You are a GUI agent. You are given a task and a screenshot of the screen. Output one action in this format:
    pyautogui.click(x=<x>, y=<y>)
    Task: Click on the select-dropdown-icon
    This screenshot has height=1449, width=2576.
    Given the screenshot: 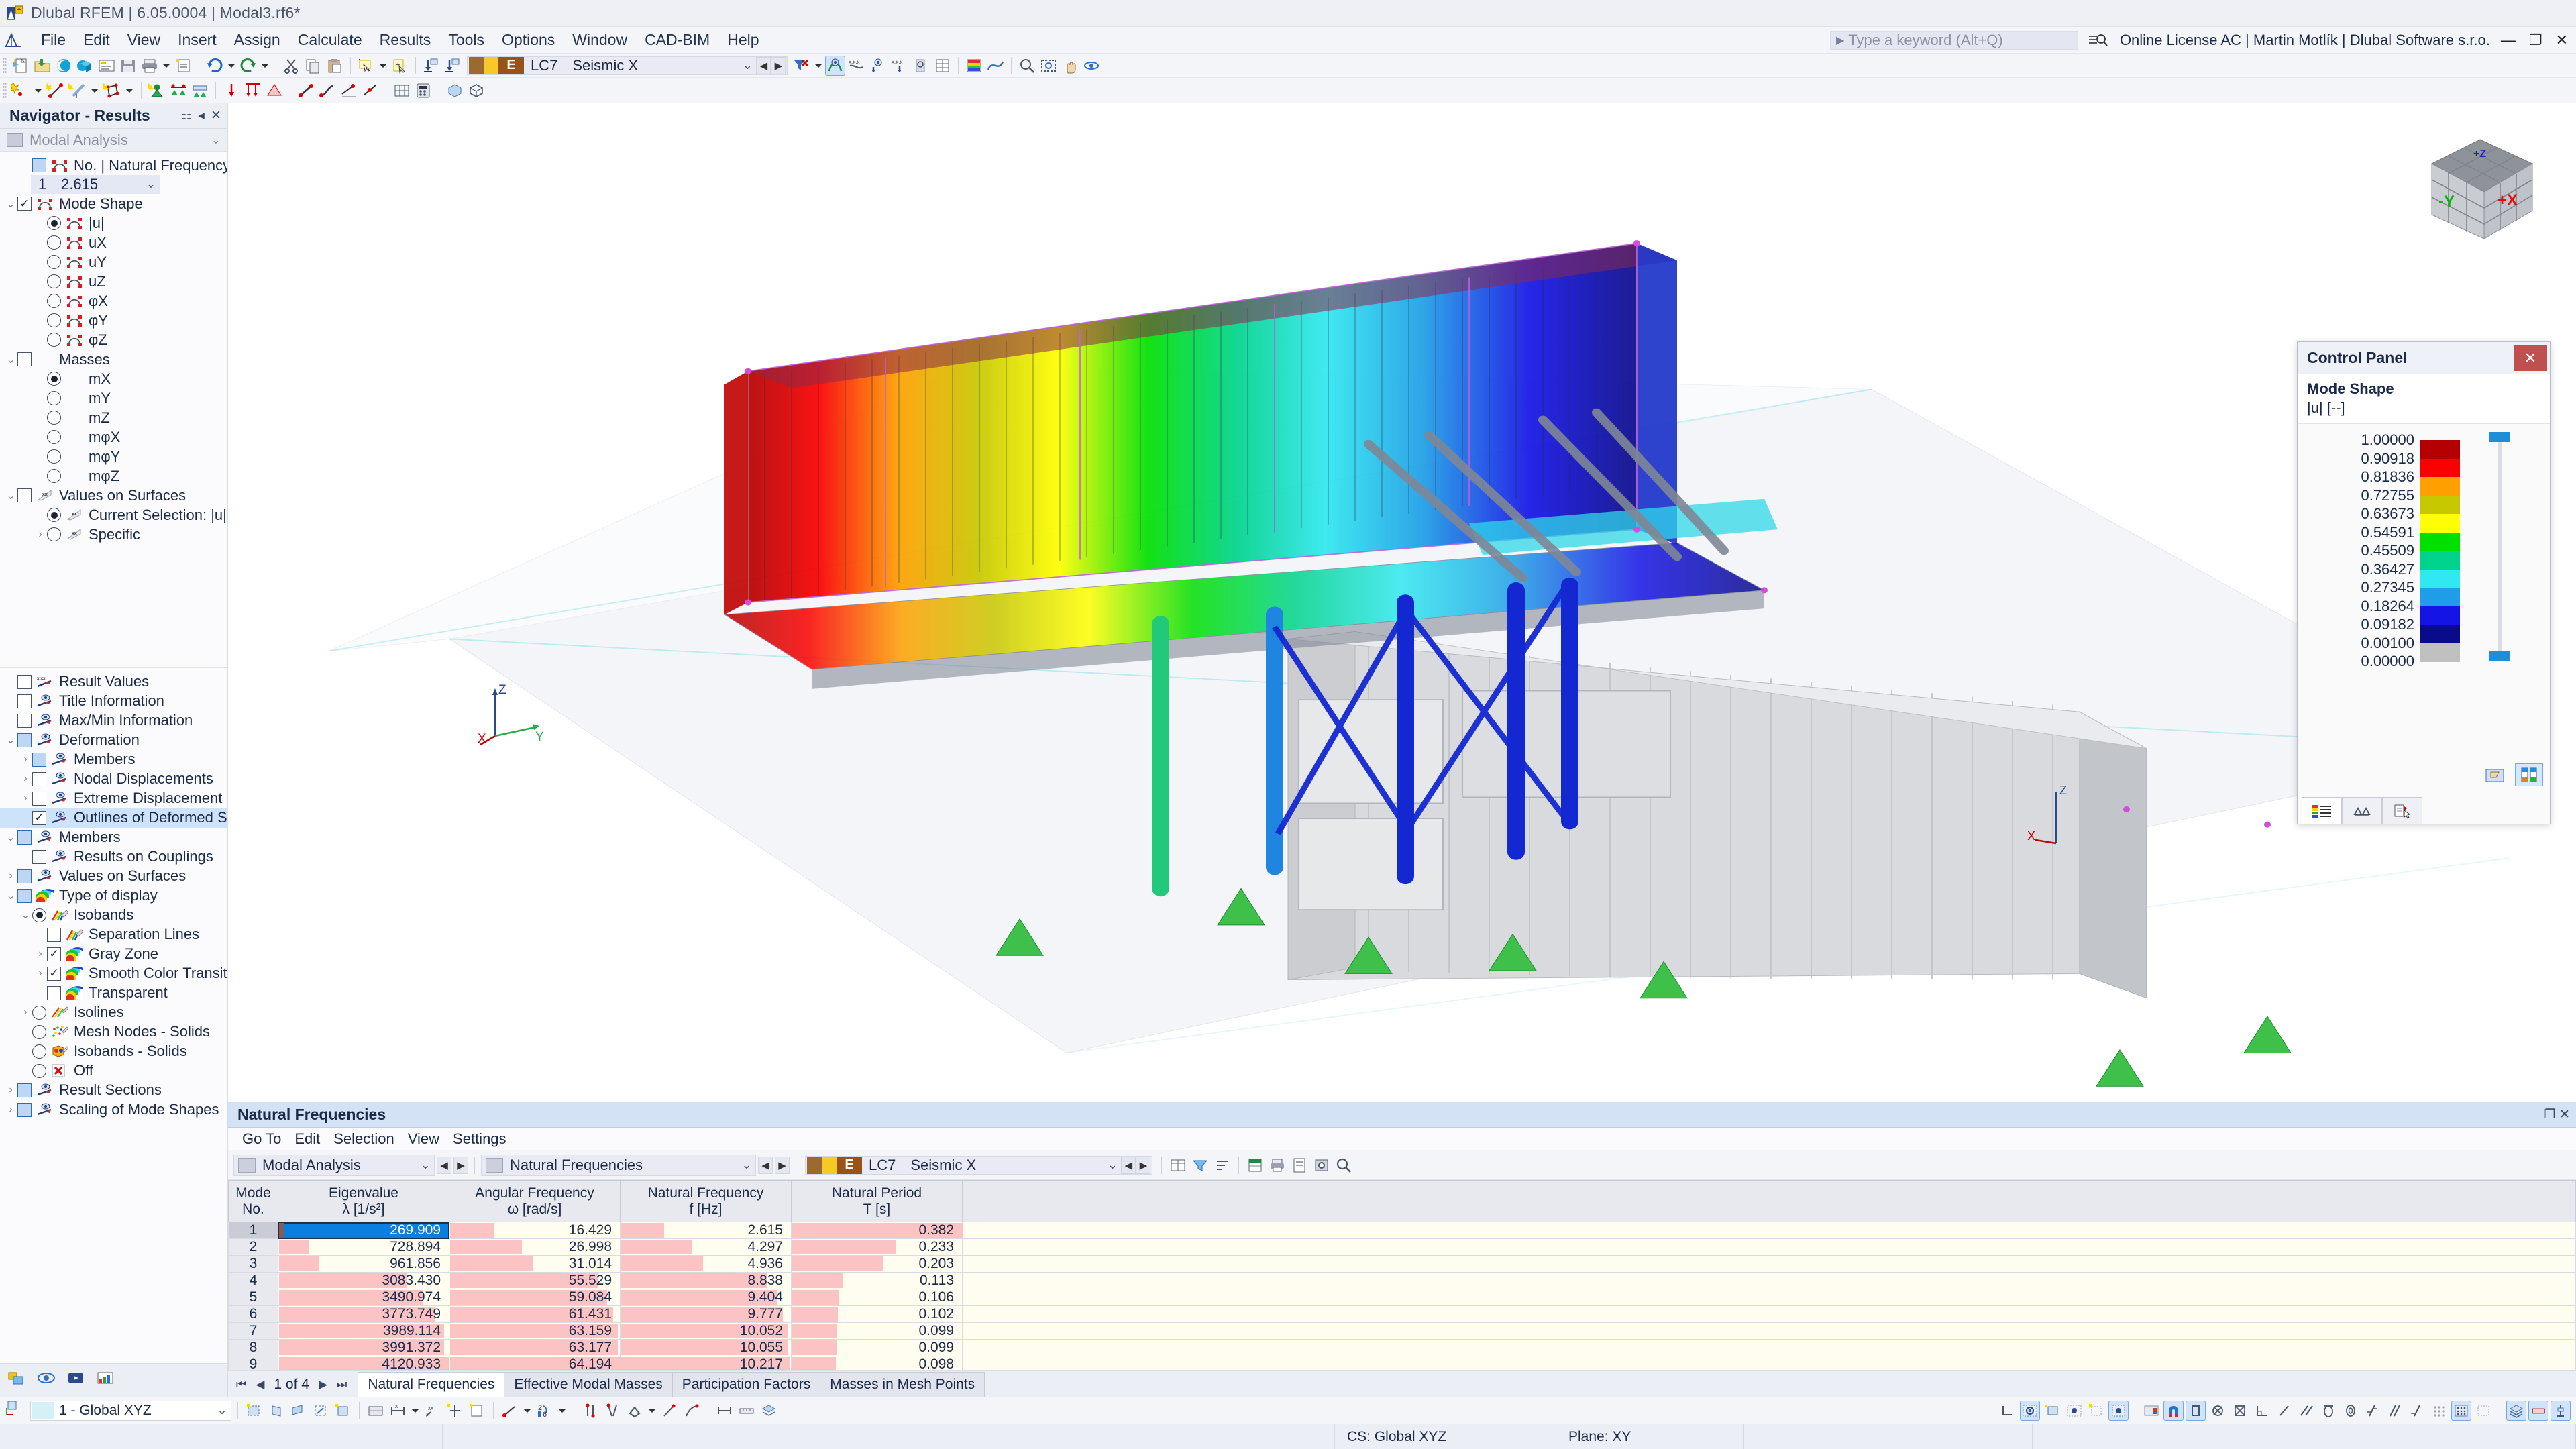 What is the action you would take?
    pyautogui.click(x=383, y=66)
    